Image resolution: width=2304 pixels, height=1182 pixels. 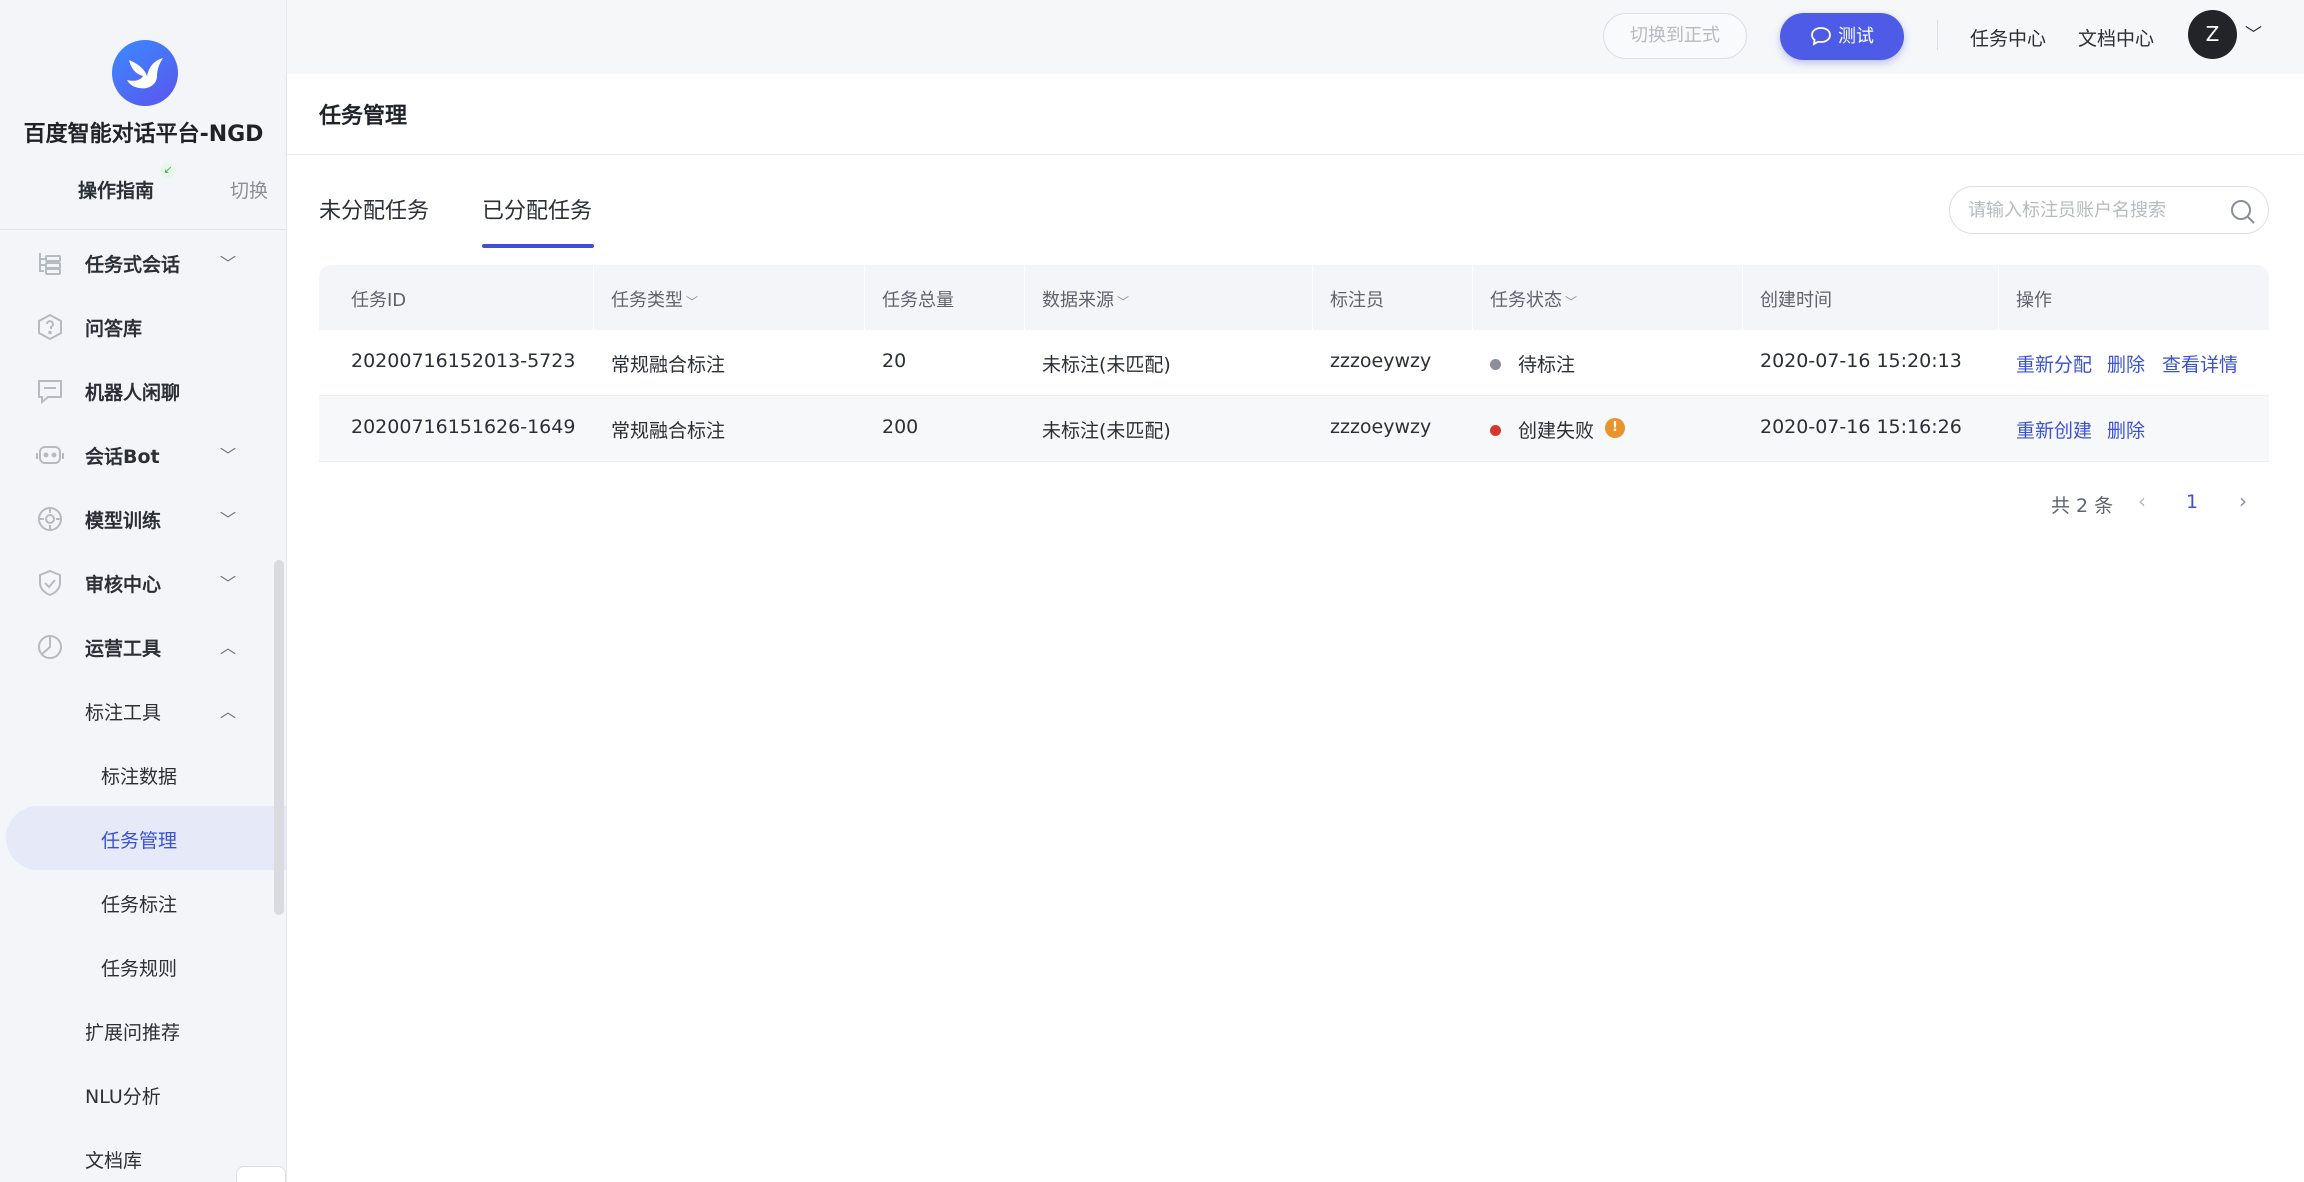 I want to click on tab-assigned: 已分配任务, so click(x=537, y=209).